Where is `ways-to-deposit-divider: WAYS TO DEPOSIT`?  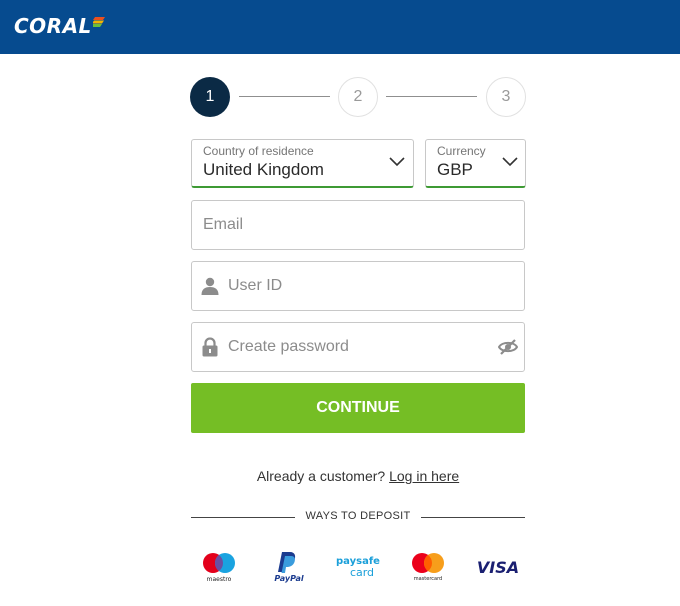
ways-to-deposit-divider: WAYS TO DEPOSIT is located at coordinates (358, 517).